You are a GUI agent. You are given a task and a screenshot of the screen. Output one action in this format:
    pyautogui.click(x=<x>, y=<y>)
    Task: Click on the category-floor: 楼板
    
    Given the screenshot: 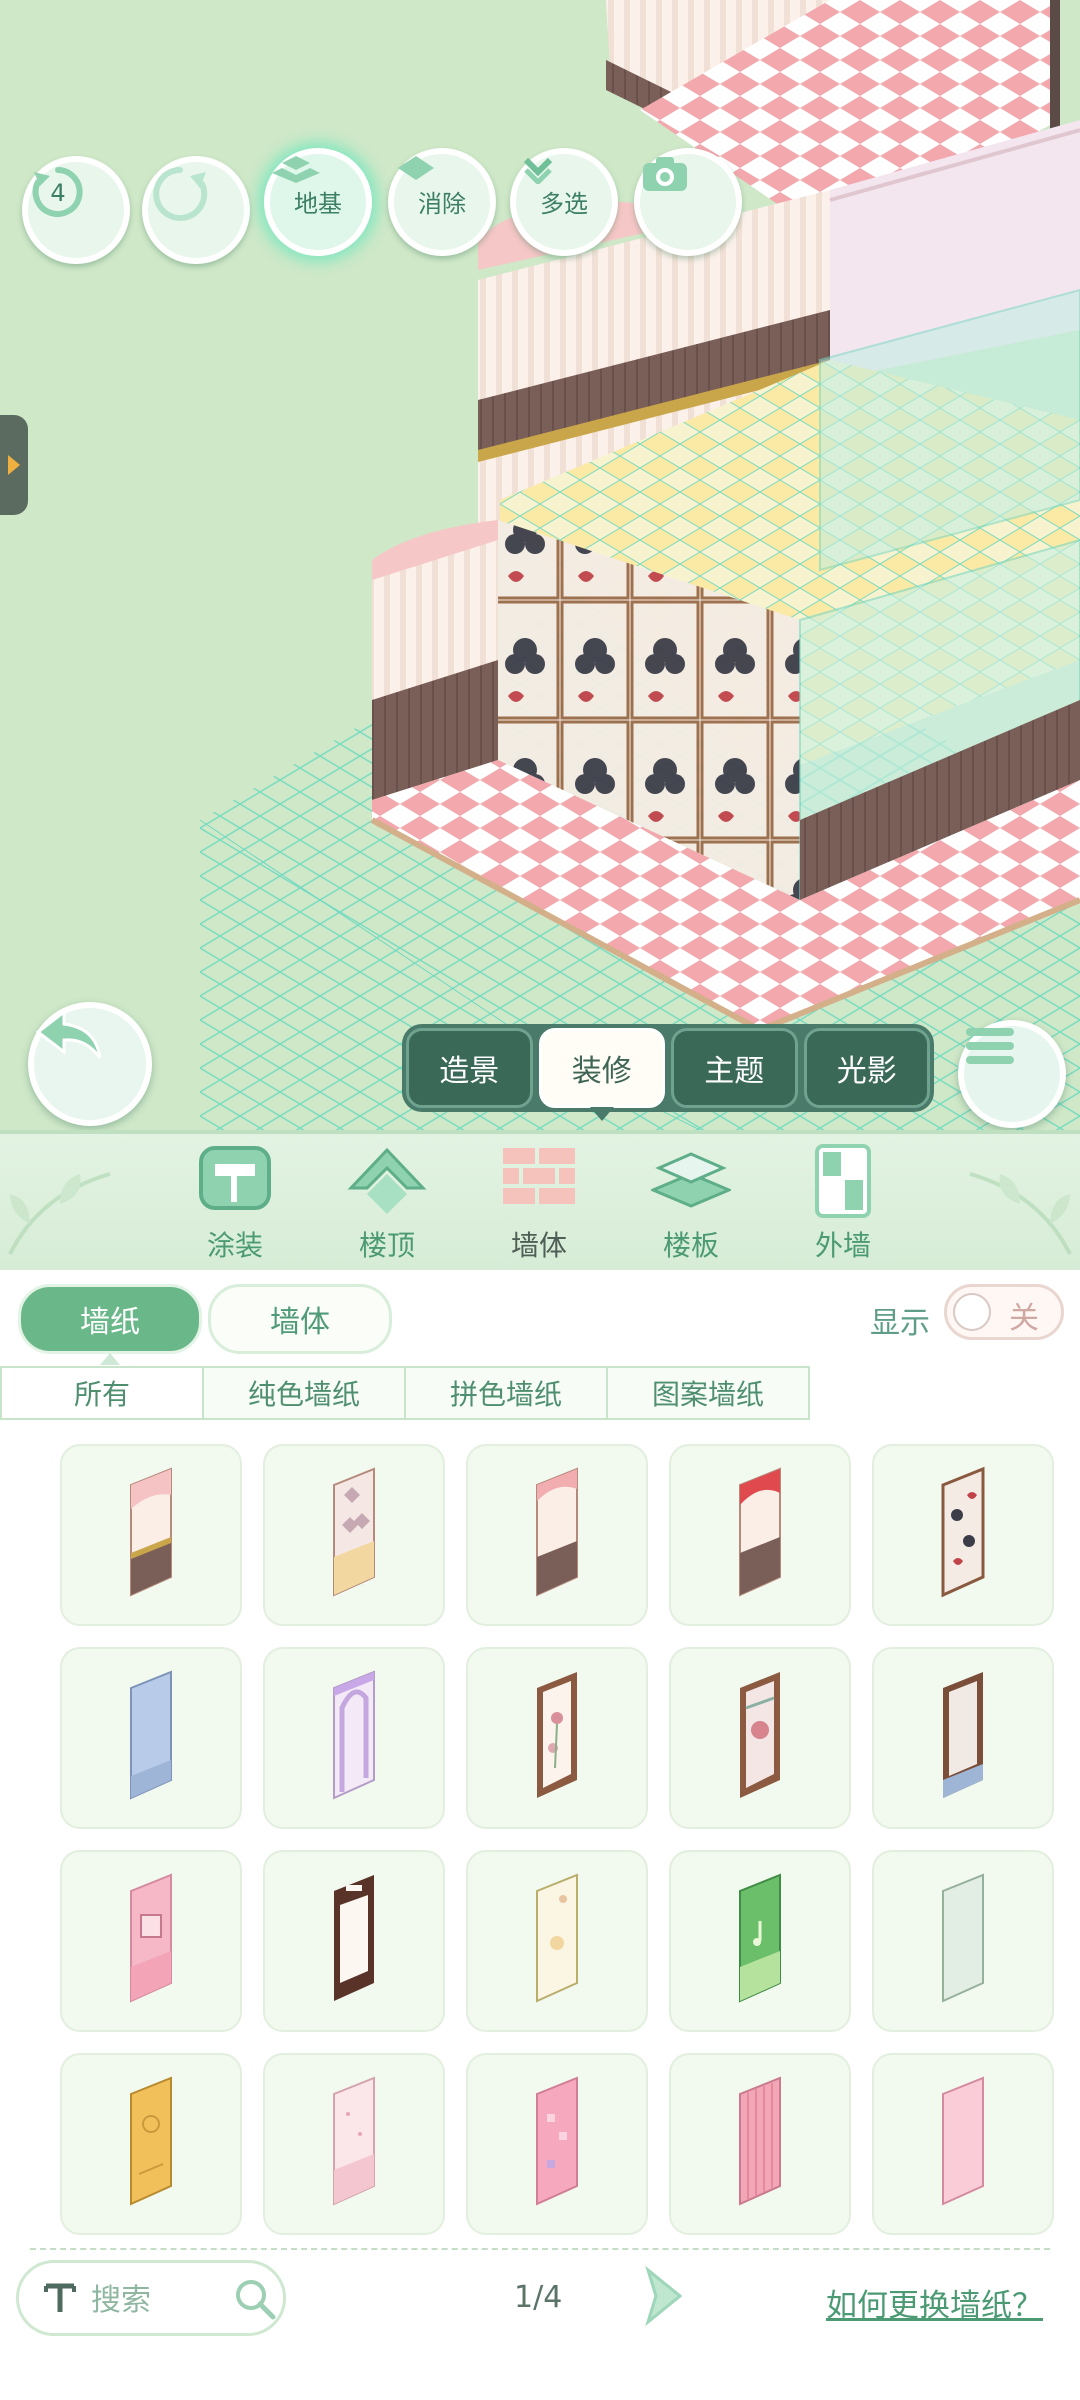 What is the action you would take?
    pyautogui.click(x=691, y=1203)
    